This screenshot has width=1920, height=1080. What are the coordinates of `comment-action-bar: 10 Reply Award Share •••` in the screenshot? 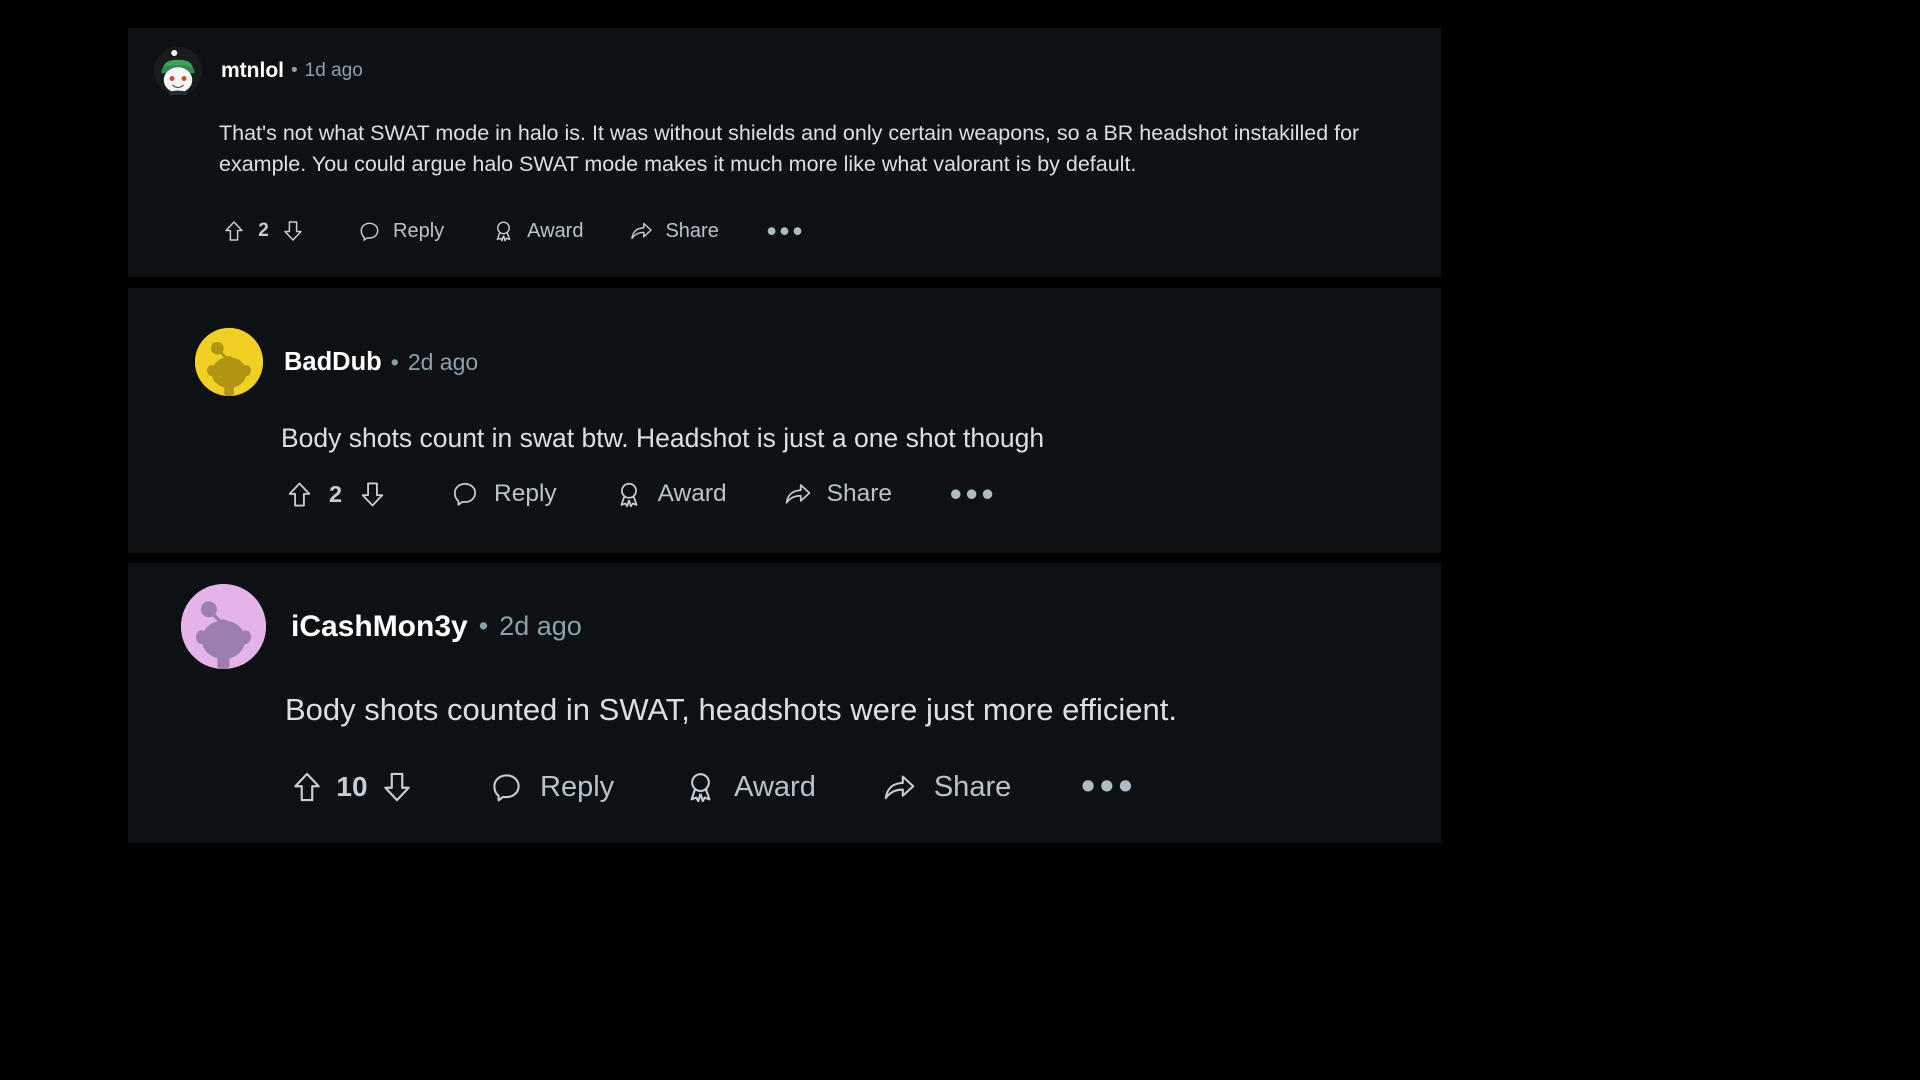 It's located at (712, 787).